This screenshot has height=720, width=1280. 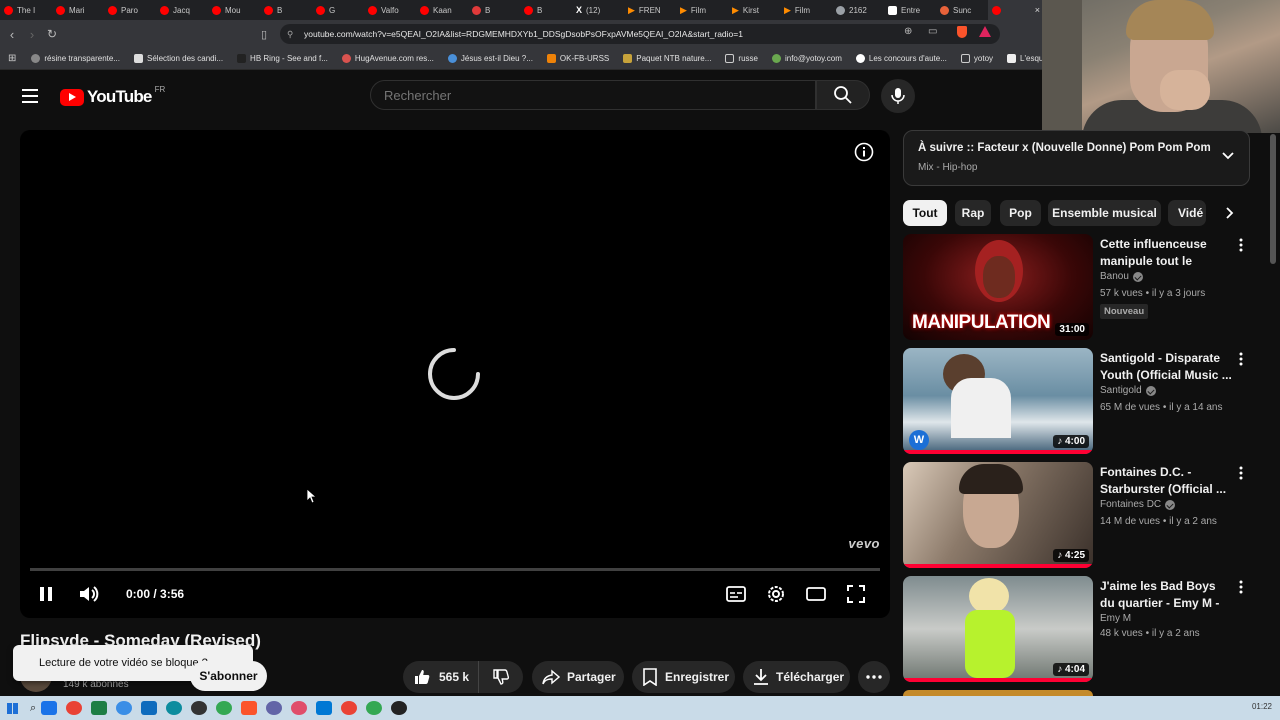 I want to click on forward-icon: ›, so click(x=32, y=34).